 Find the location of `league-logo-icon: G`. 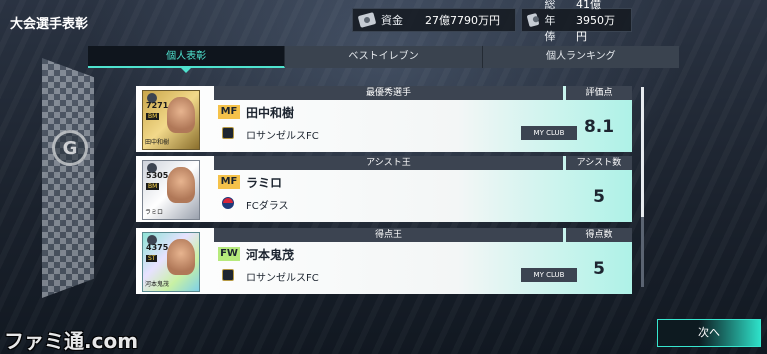

league-logo-icon: G is located at coordinates (70, 148).